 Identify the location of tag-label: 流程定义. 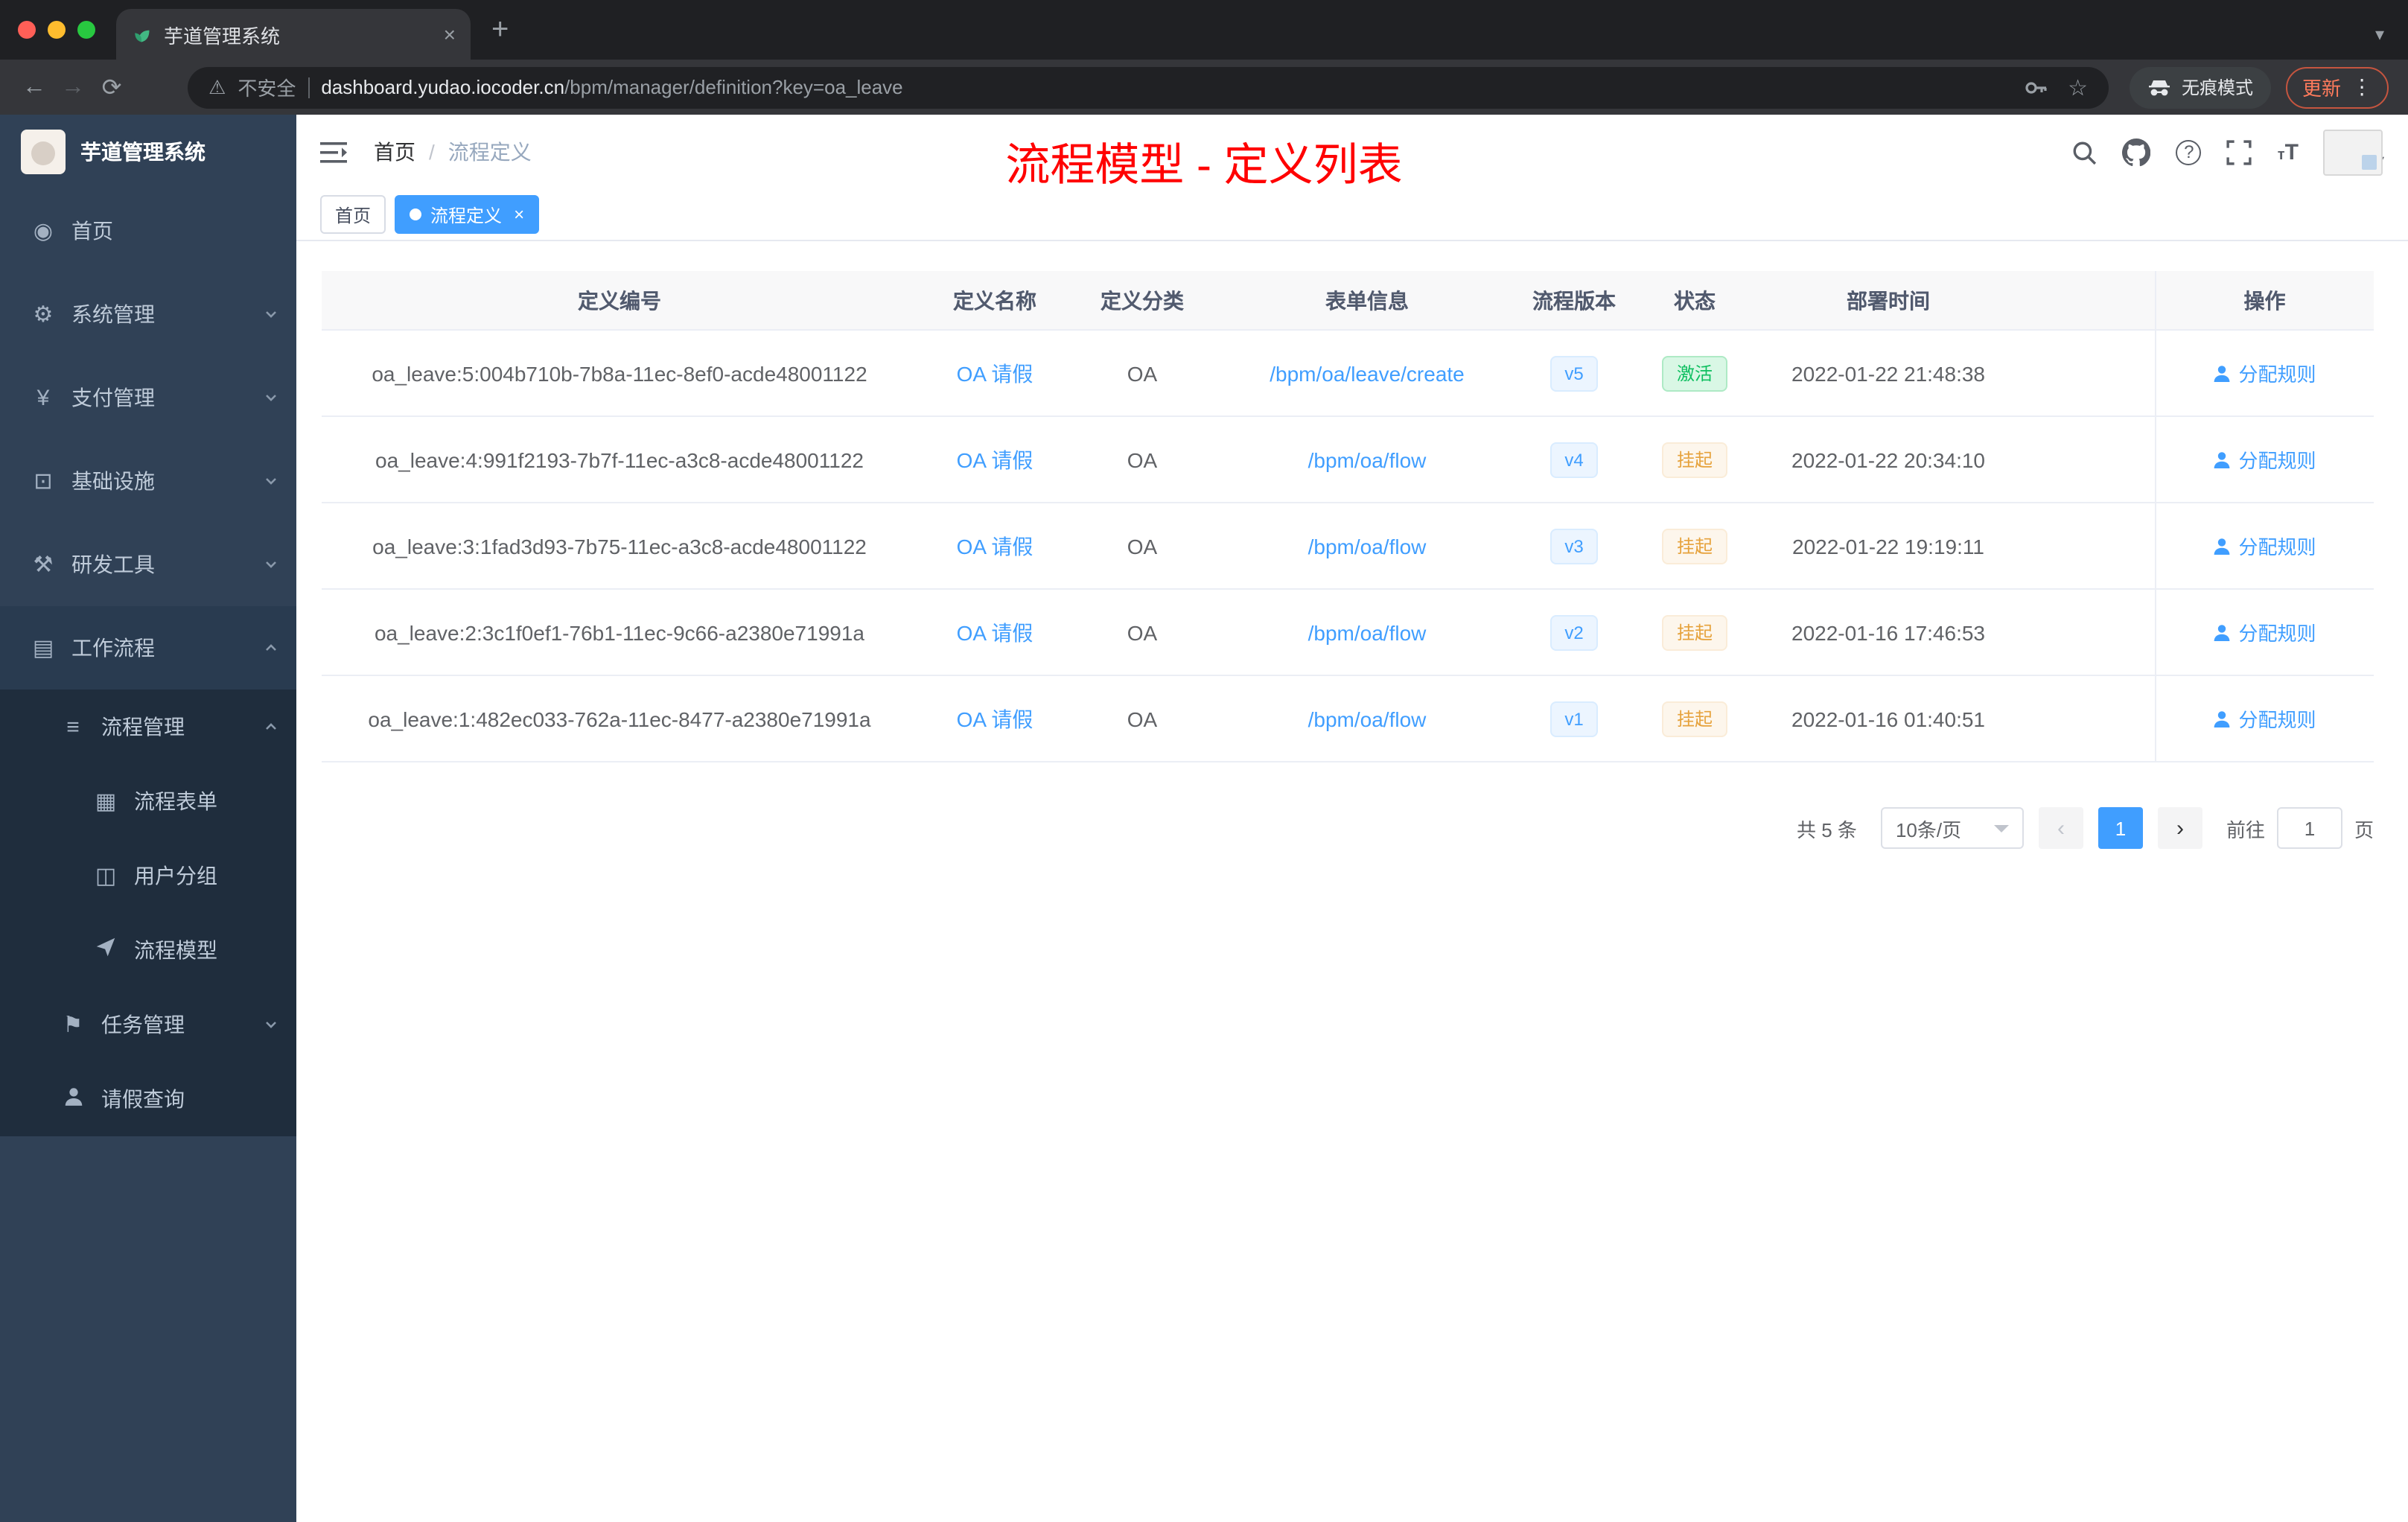
(466, 215).